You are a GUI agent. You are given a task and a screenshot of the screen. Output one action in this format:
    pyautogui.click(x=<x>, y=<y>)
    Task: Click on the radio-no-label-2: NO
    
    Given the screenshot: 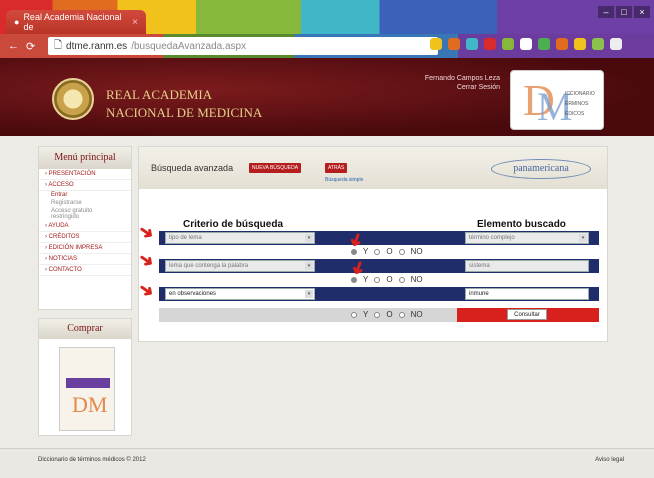 What is the action you would take?
    pyautogui.click(x=416, y=279)
    